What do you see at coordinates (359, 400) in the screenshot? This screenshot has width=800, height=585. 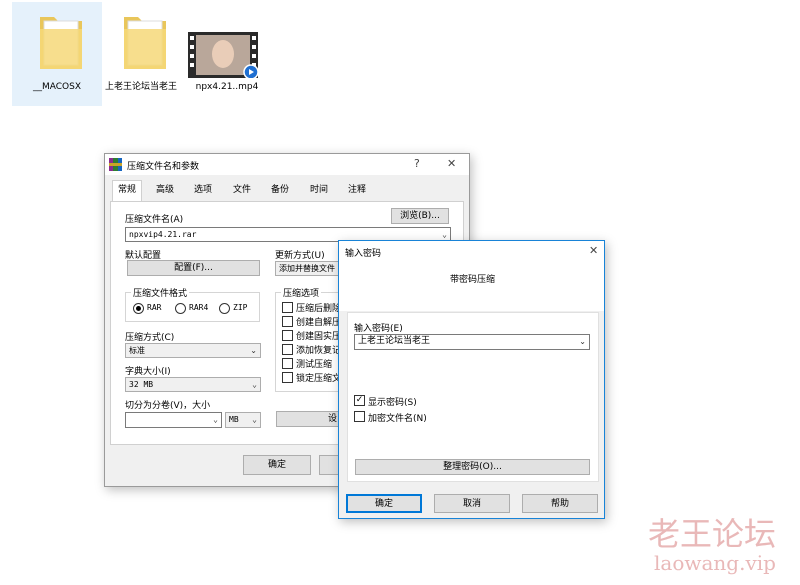 I see `show-password-checkbox: ✓` at bounding box center [359, 400].